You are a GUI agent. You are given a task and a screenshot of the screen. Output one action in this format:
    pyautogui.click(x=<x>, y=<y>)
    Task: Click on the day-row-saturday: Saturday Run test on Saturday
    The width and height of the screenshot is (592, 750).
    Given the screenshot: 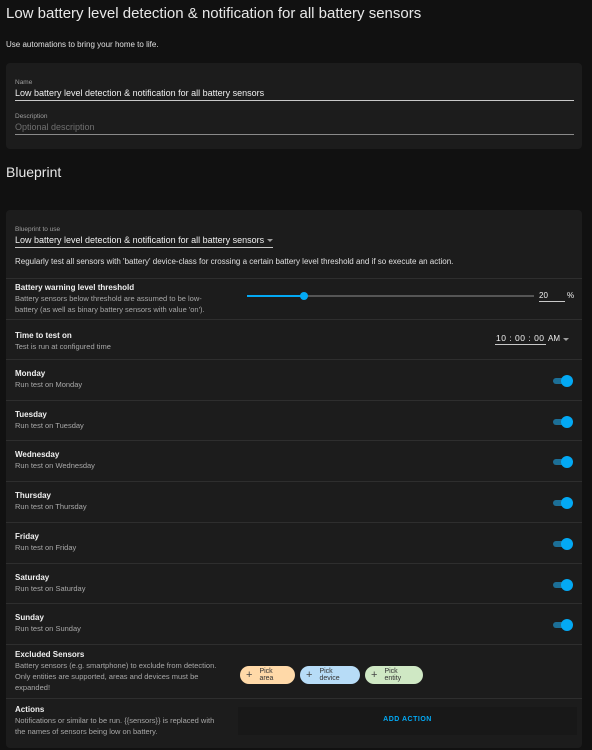 What is the action you would take?
    pyautogui.click(x=294, y=583)
    